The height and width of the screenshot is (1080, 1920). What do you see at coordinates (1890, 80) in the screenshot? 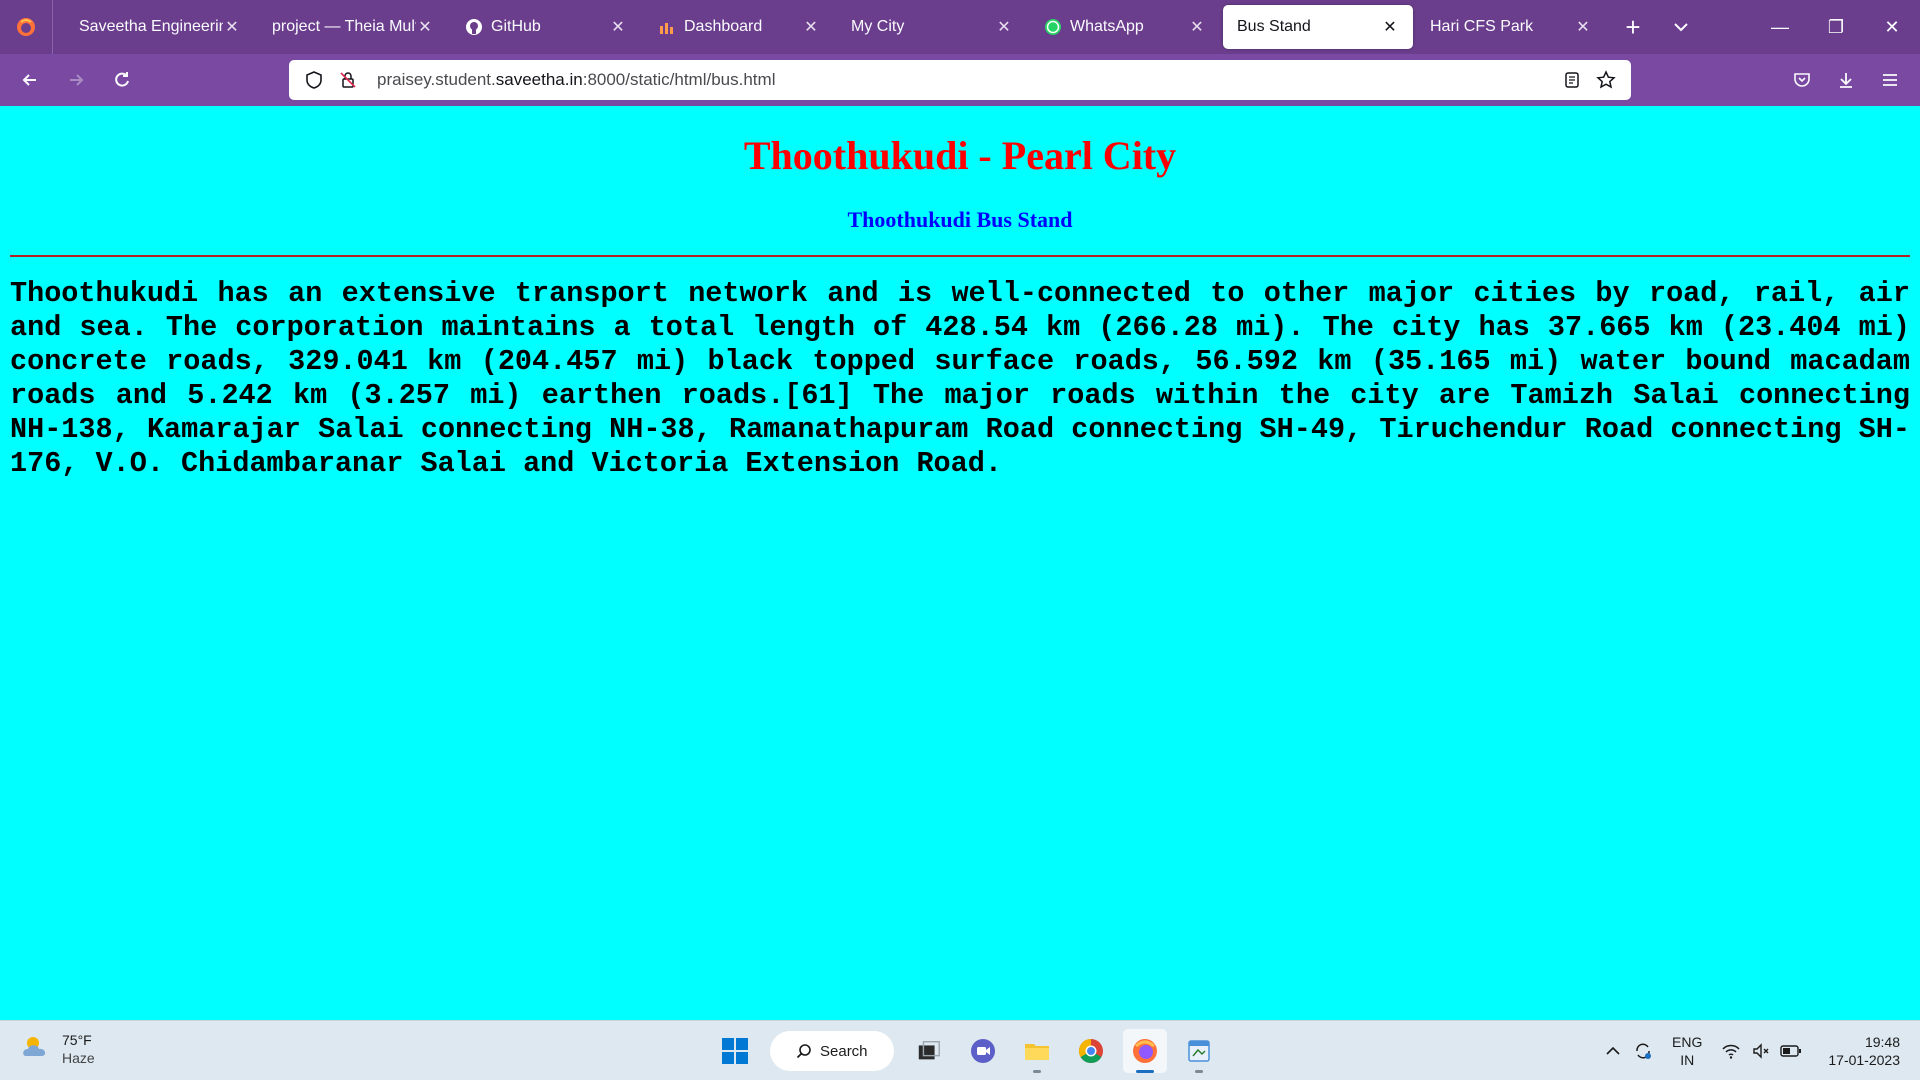
I see `hamburger-menu-icon` at bounding box center [1890, 80].